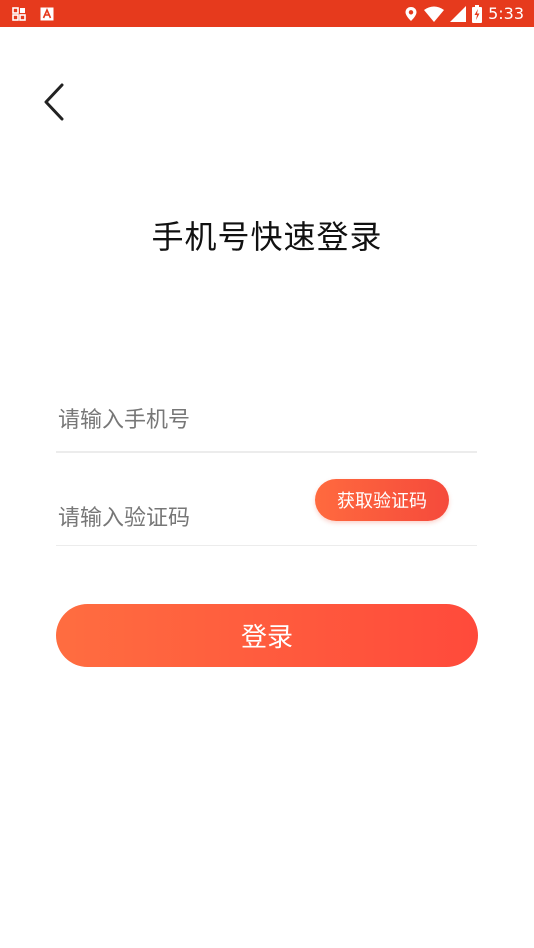 Image resolution: width=534 pixels, height=948 pixels. What do you see at coordinates (411, 14) in the screenshot?
I see `location-icon` at bounding box center [411, 14].